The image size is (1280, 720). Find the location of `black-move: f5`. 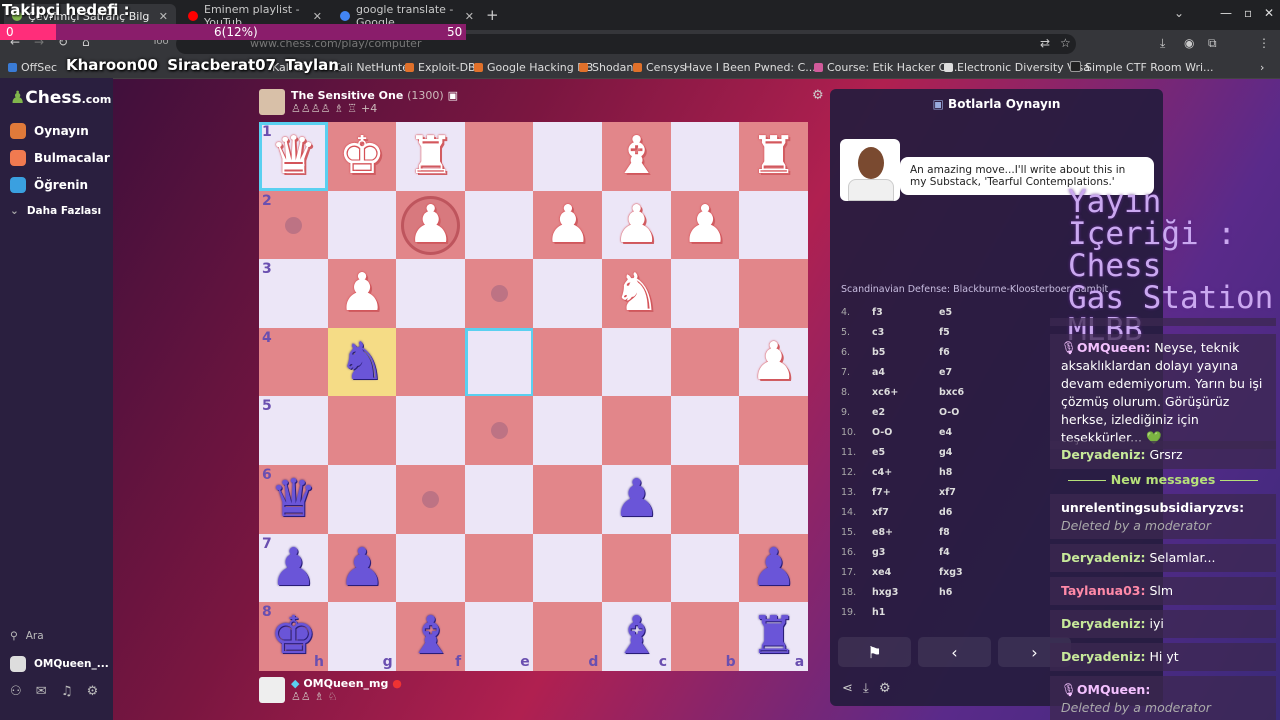

black-move: f5 is located at coordinates (944, 332).